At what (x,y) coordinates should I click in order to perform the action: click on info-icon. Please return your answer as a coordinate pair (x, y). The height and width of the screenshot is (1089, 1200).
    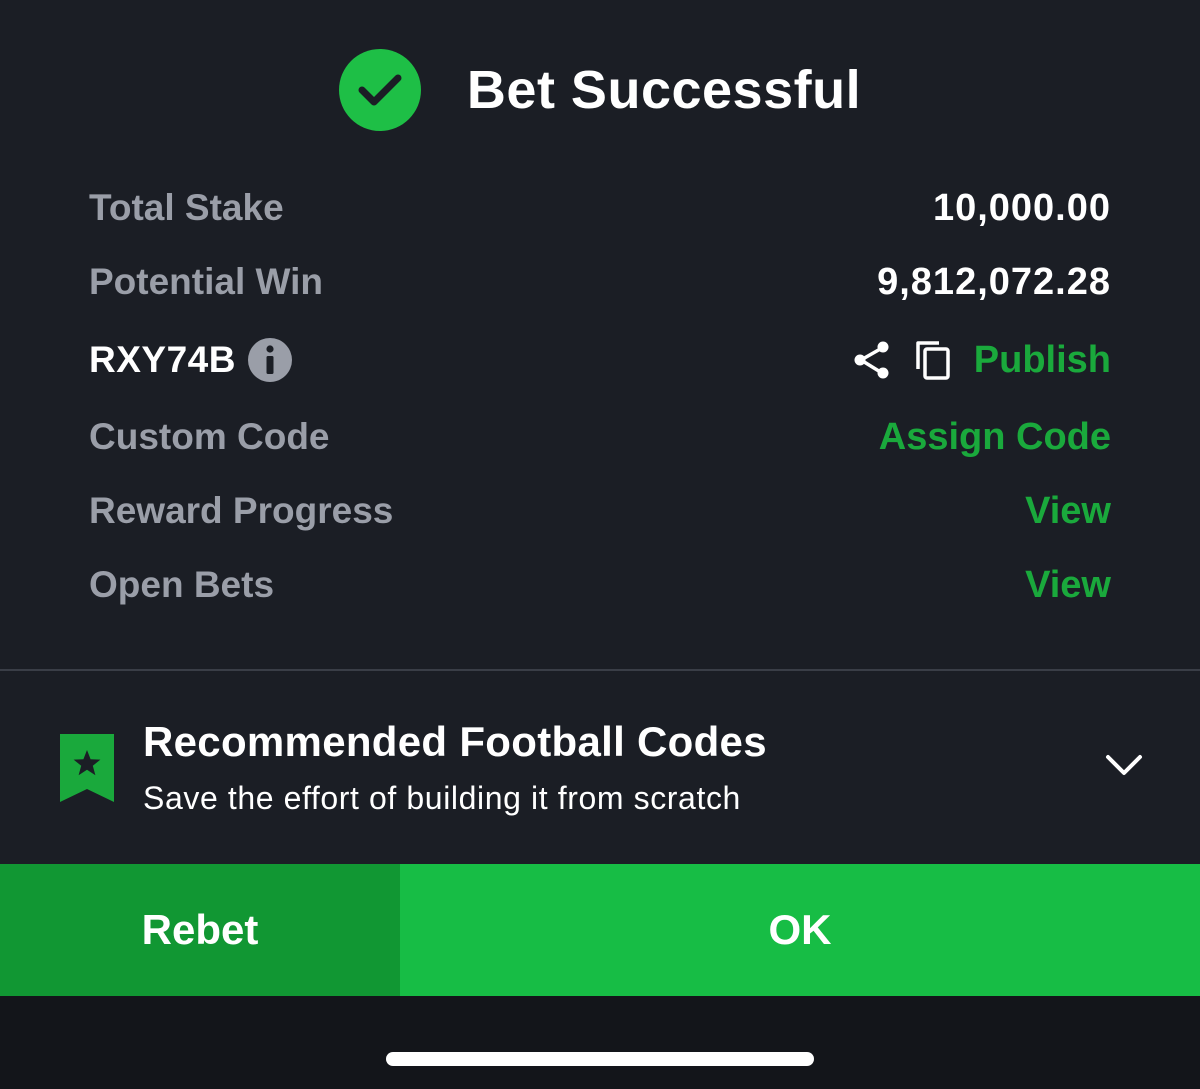
    Looking at the image, I should click on (269, 360).